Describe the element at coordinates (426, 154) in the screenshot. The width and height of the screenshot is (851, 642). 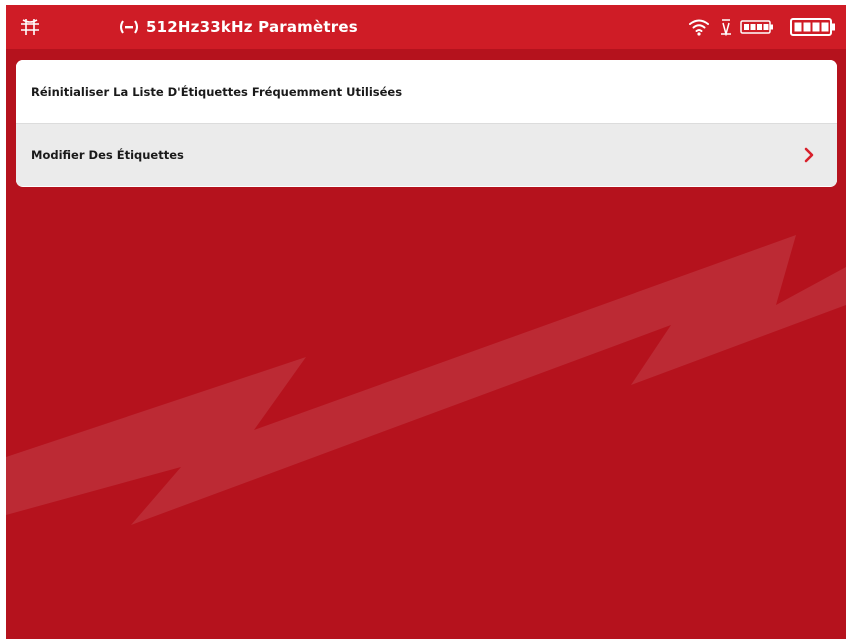
I see `edit-labels-item: Modifier Des Étiquettes` at that location.